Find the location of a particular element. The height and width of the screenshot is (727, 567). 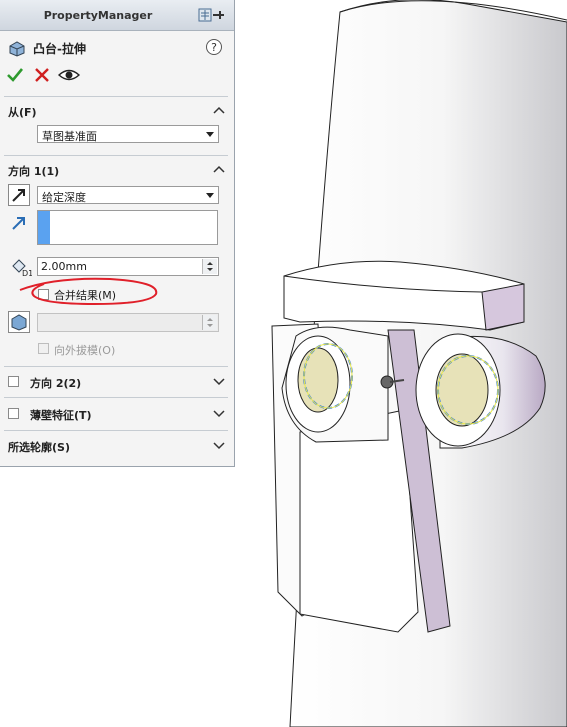

feature-title-row: 凸台-拉伸 ? is located at coordinates (118, 48).